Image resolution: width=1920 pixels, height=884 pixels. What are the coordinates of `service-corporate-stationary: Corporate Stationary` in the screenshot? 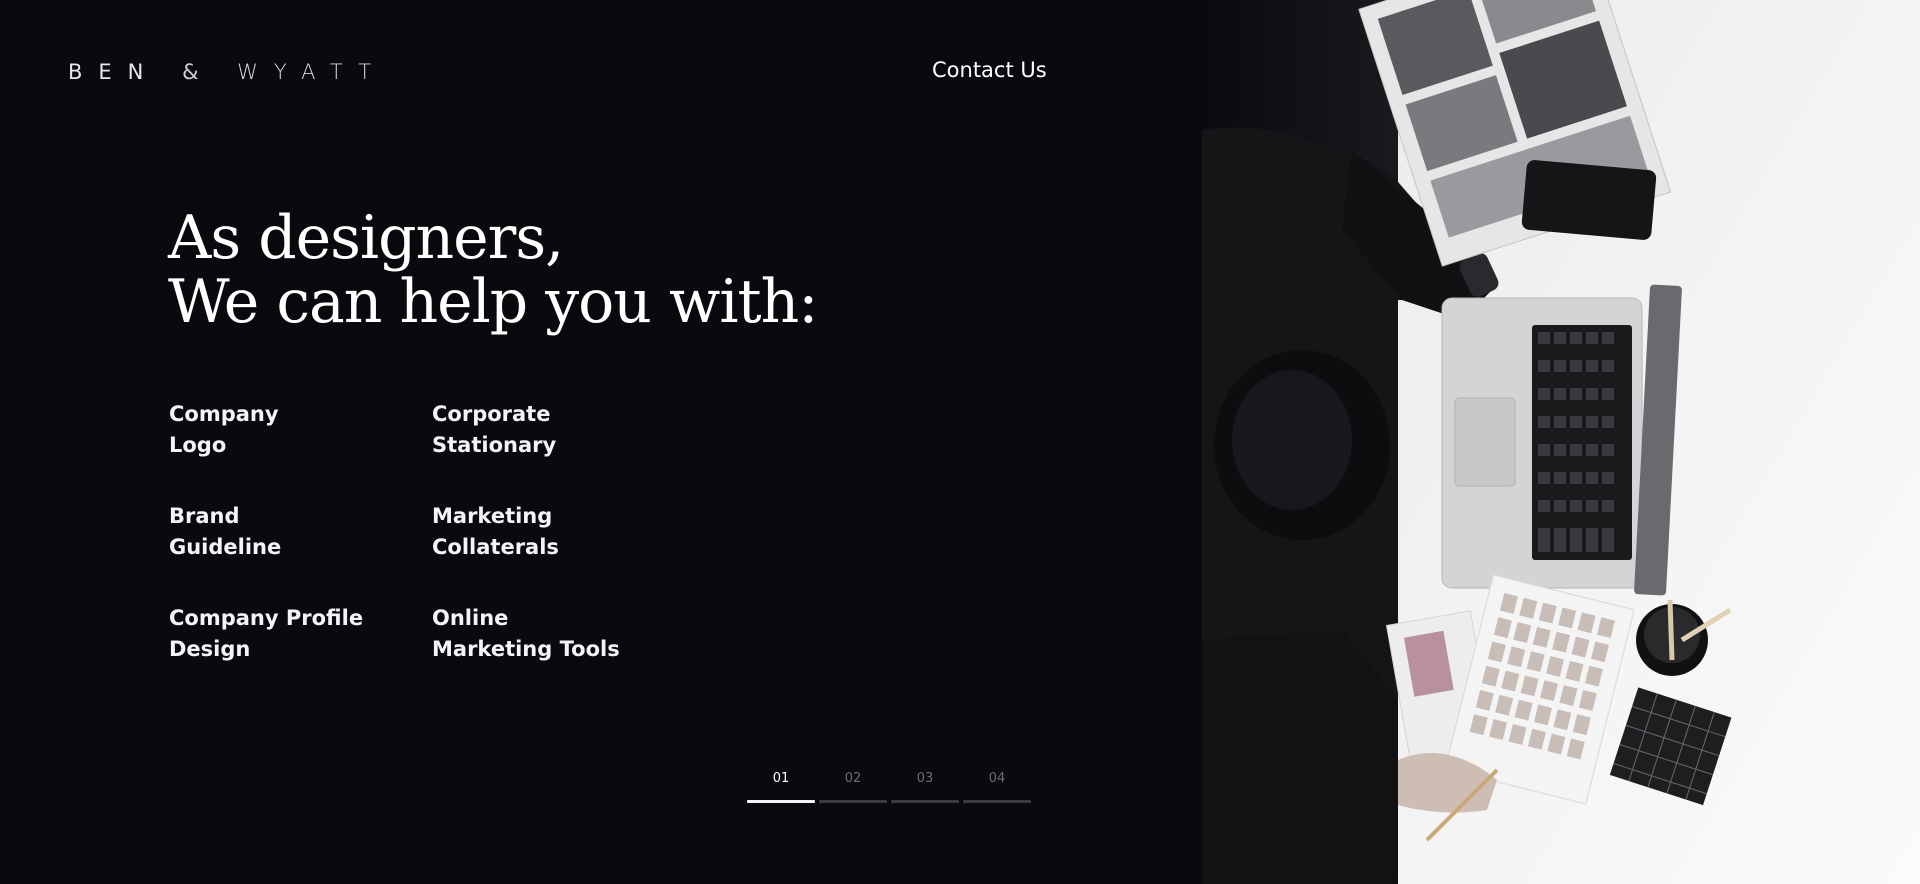 It's located at (563, 430).